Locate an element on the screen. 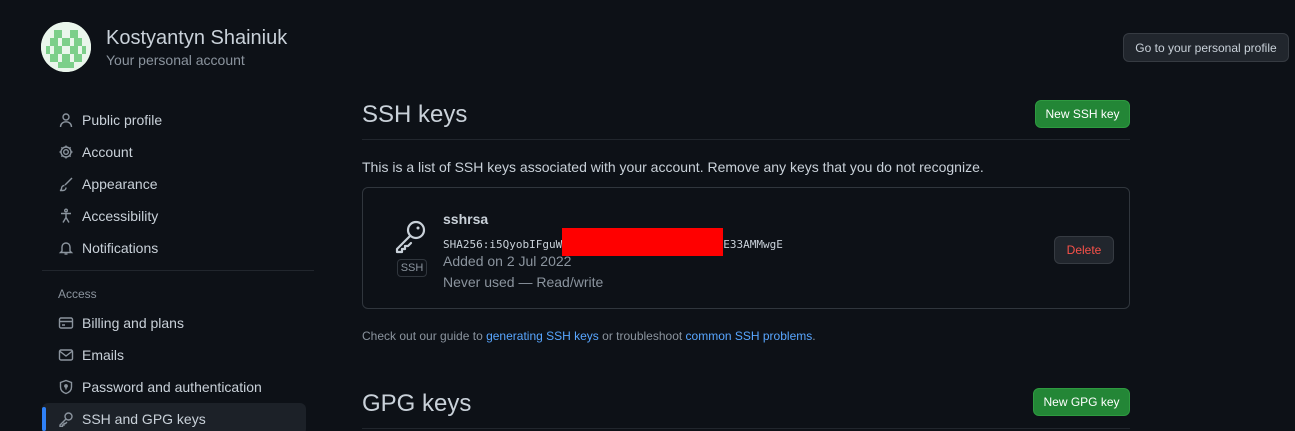  sidebar-item-account: Account is located at coordinates (174, 152).